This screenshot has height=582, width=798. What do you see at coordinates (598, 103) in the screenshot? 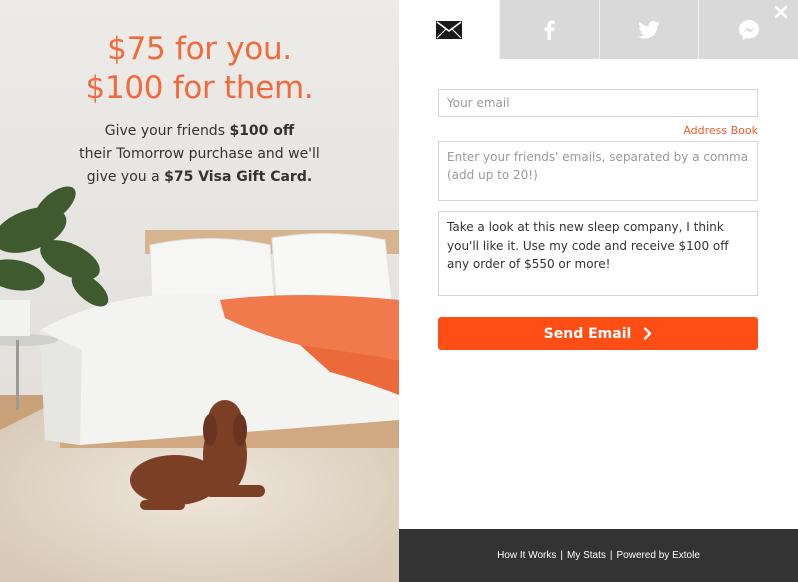
I see `your-email-input: Your email` at bounding box center [598, 103].